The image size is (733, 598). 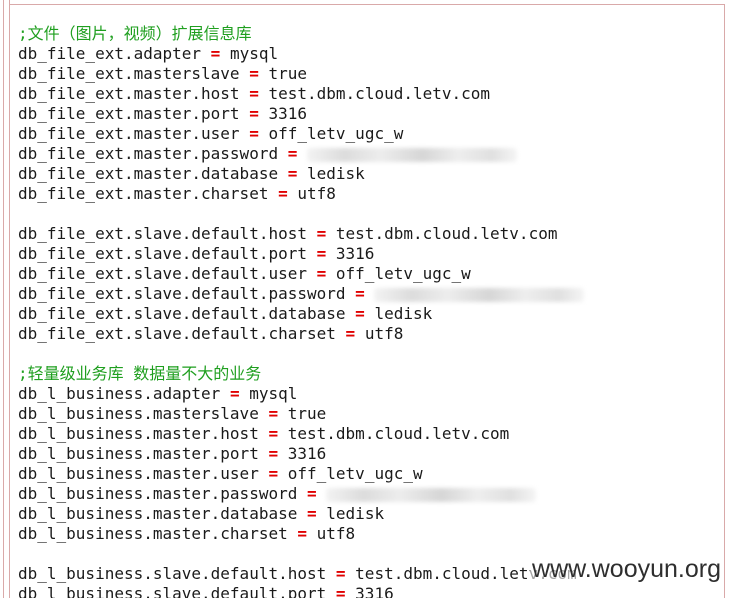 What do you see at coordinates (162, 253) in the screenshot?
I see `config-key: db_file_ext.slave.default.port` at bounding box center [162, 253].